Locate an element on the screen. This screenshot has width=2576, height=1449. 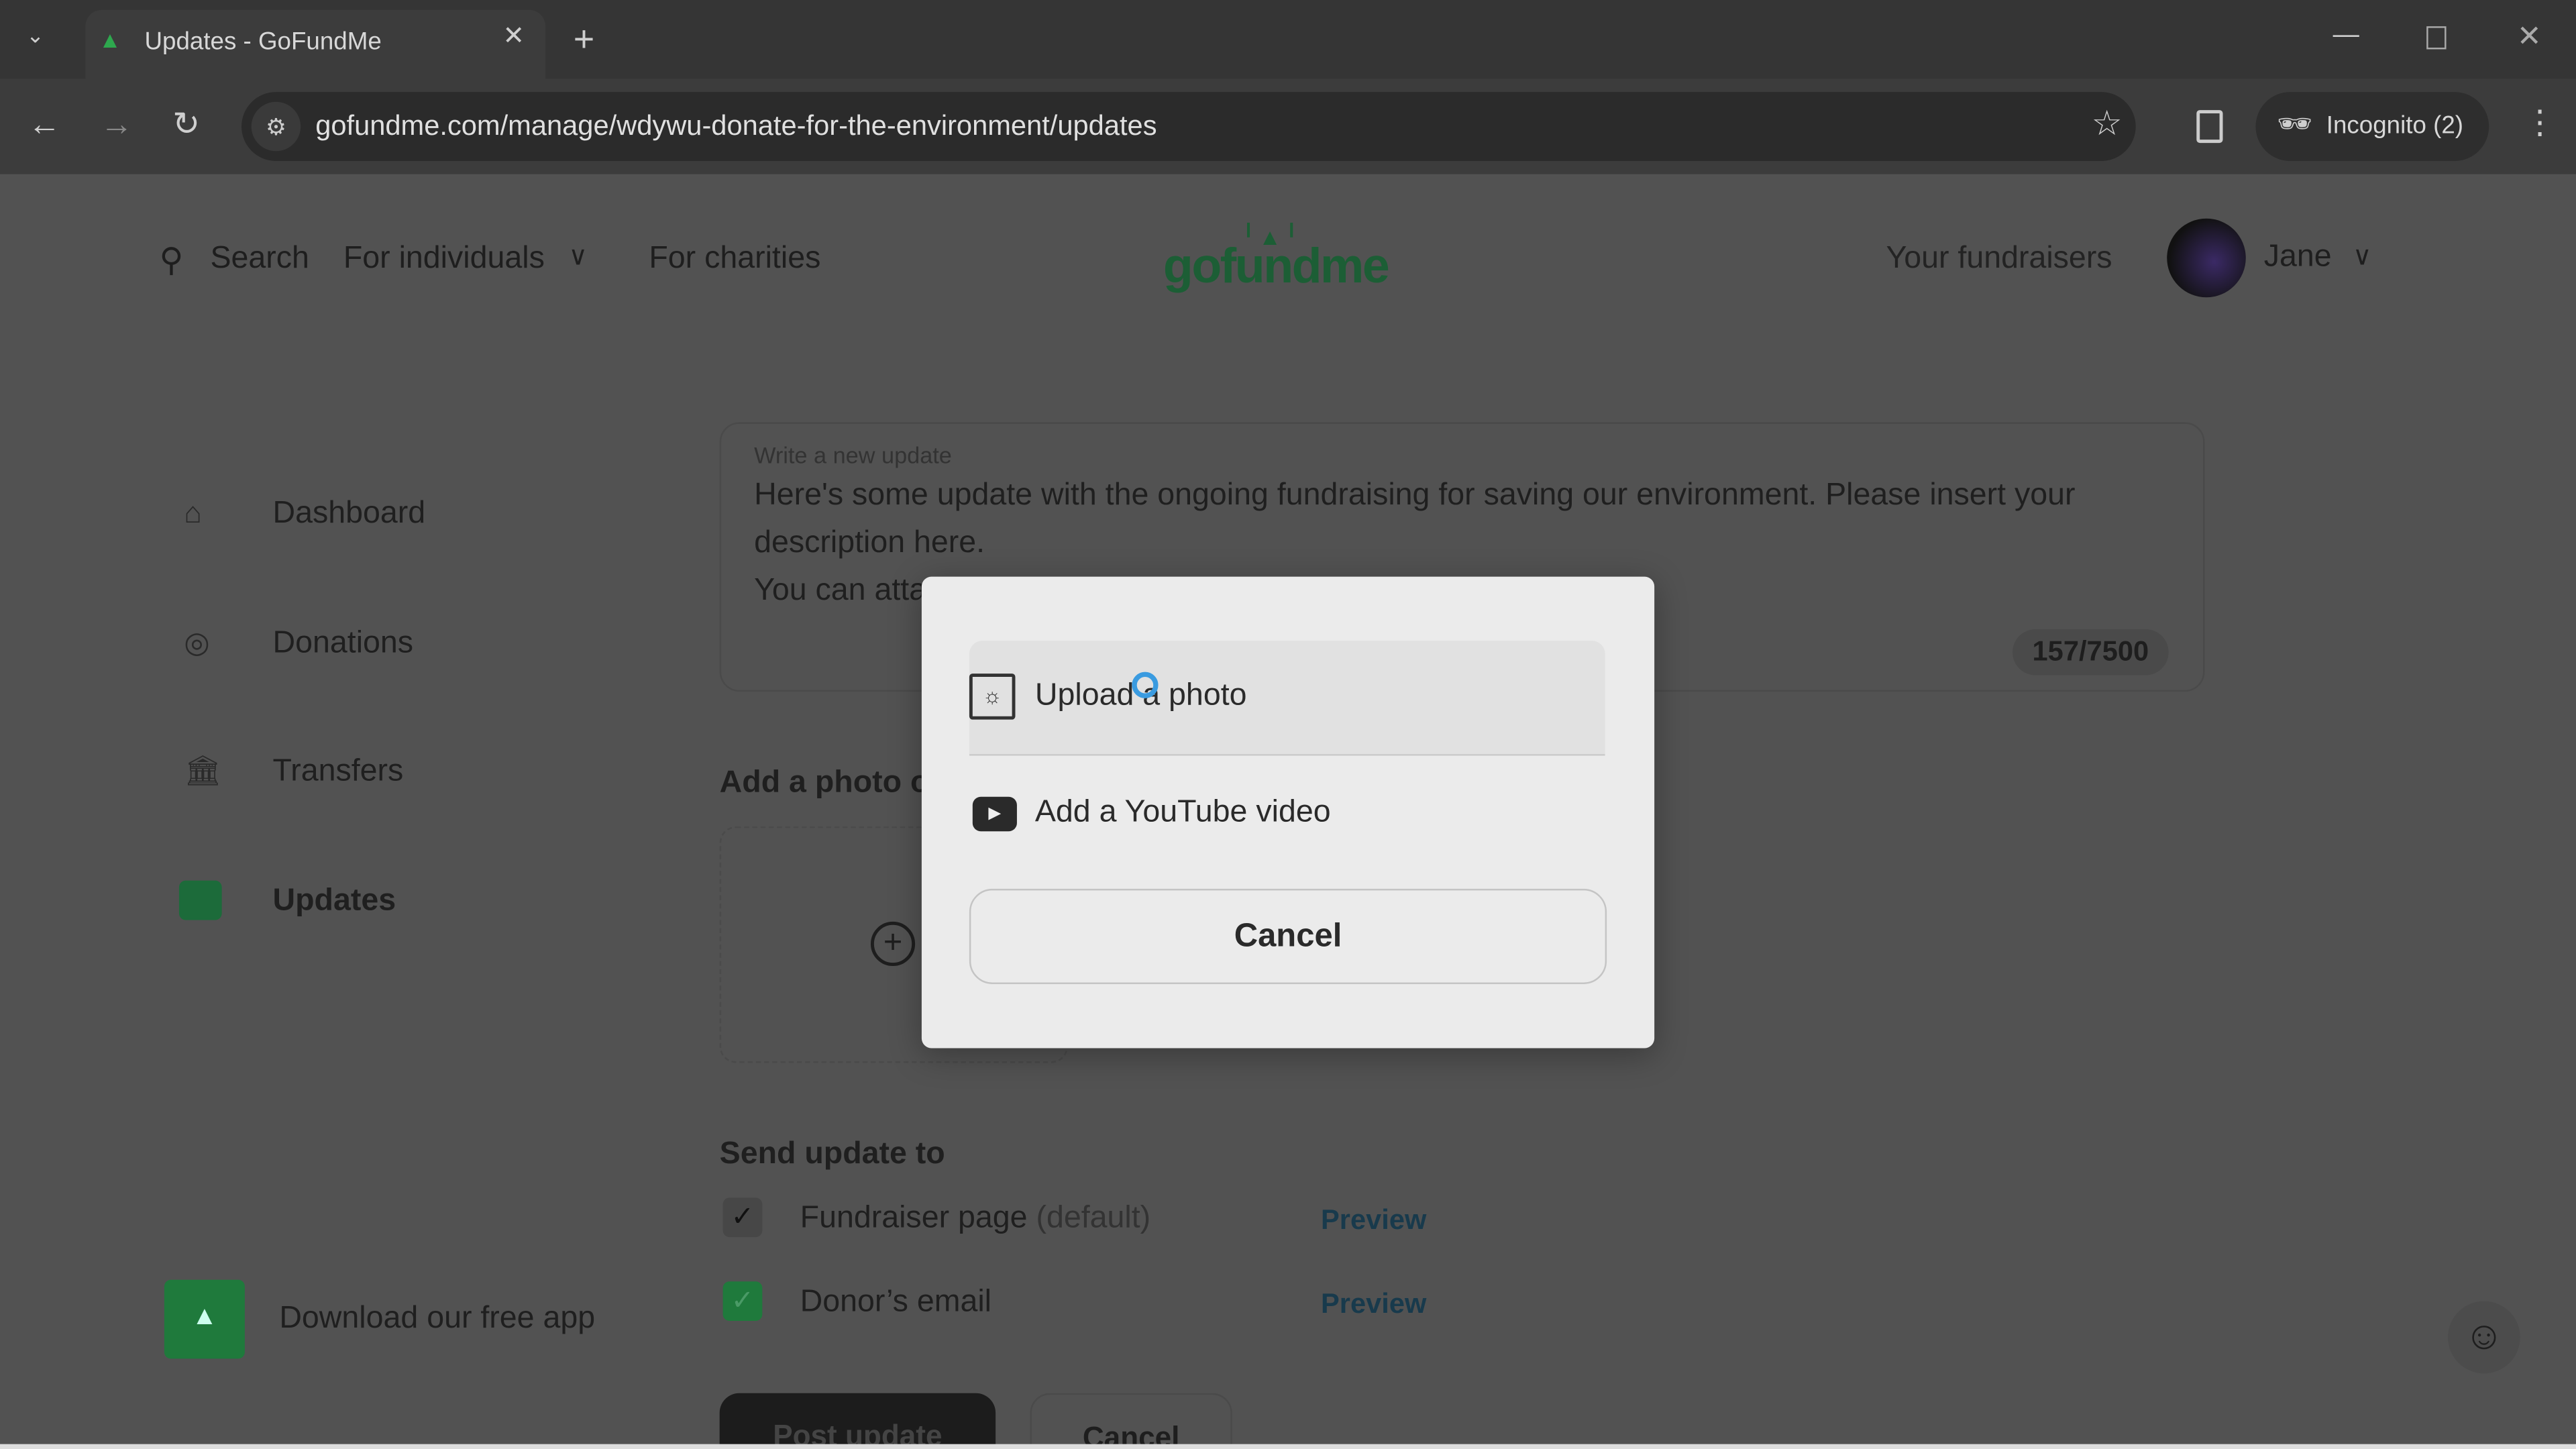
forward-icon: → is located at coordinates (116, 125).